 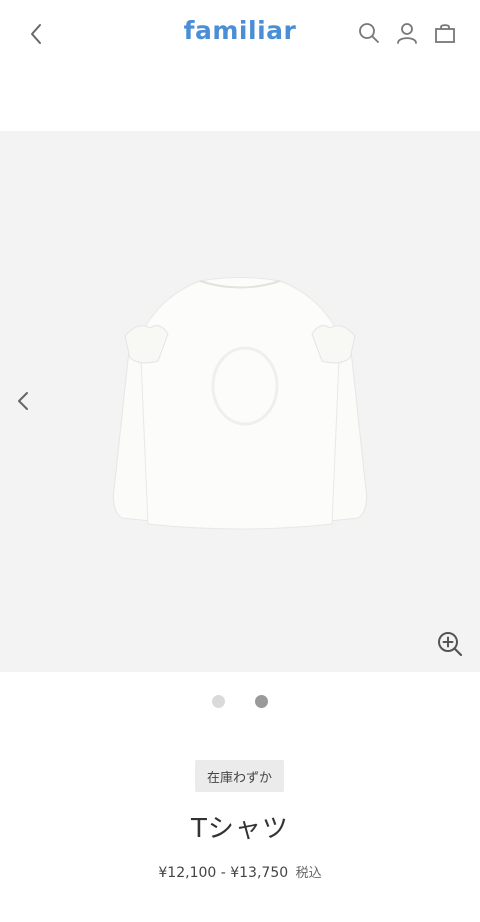 I want to click on product-image, so click(x=240, y=403).